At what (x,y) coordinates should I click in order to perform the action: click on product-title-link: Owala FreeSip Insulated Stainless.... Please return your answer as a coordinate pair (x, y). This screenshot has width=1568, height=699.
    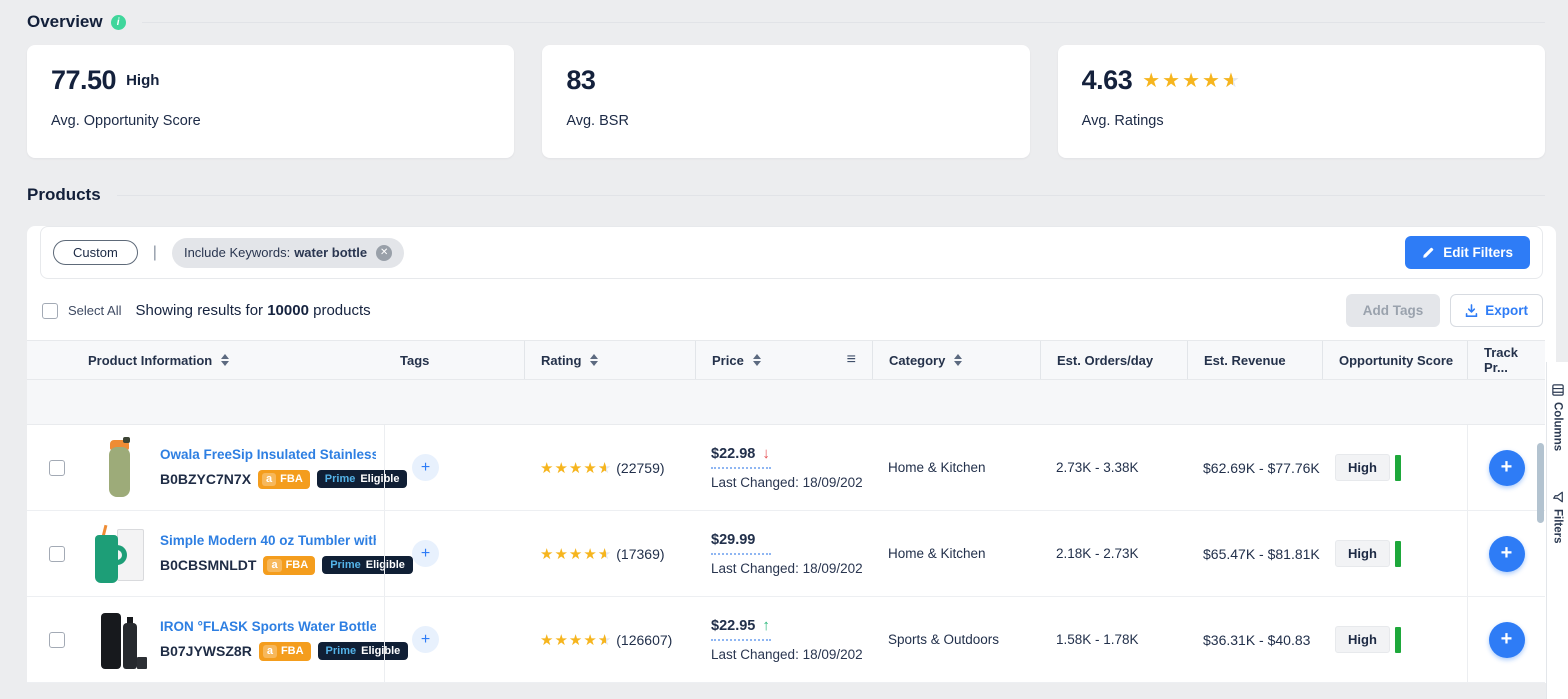
    Looking at the image, I should click on (268, 454).